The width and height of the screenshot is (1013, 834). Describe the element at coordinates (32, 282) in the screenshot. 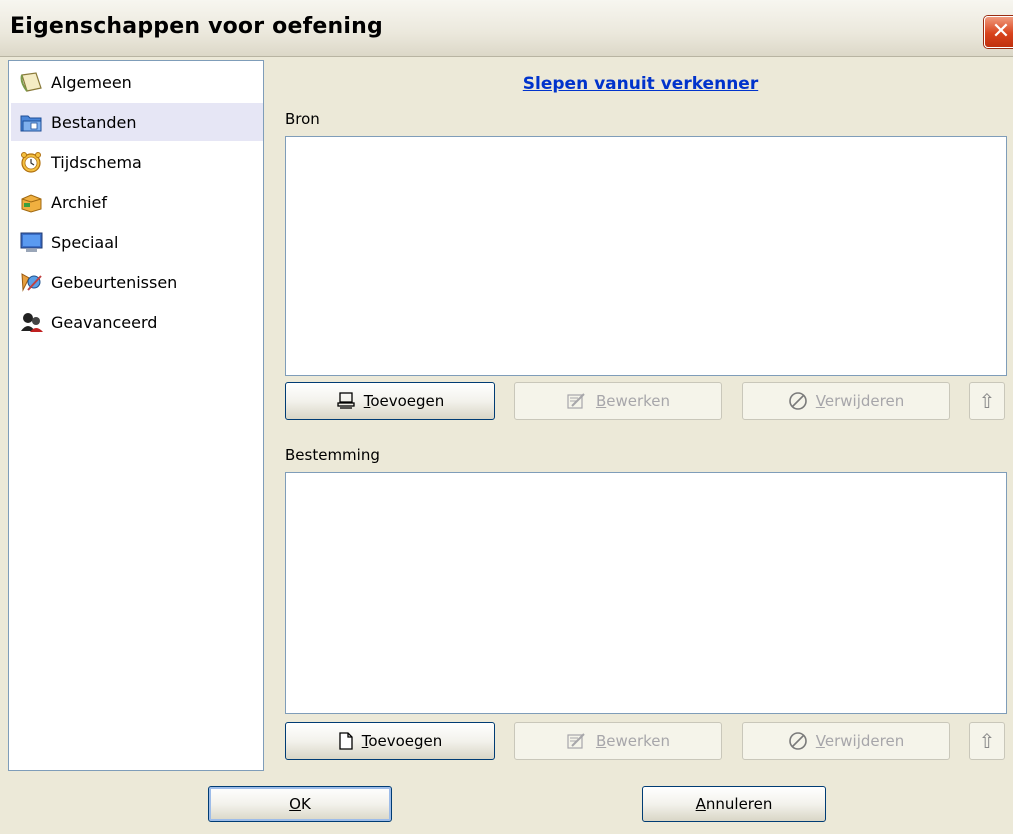

I see `events-icon` at that location.